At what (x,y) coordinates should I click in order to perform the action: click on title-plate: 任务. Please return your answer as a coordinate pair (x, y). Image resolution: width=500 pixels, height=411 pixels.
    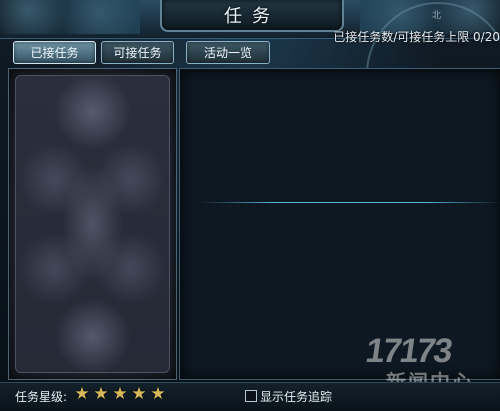
    Looking at the image, I should click on (252, 16).